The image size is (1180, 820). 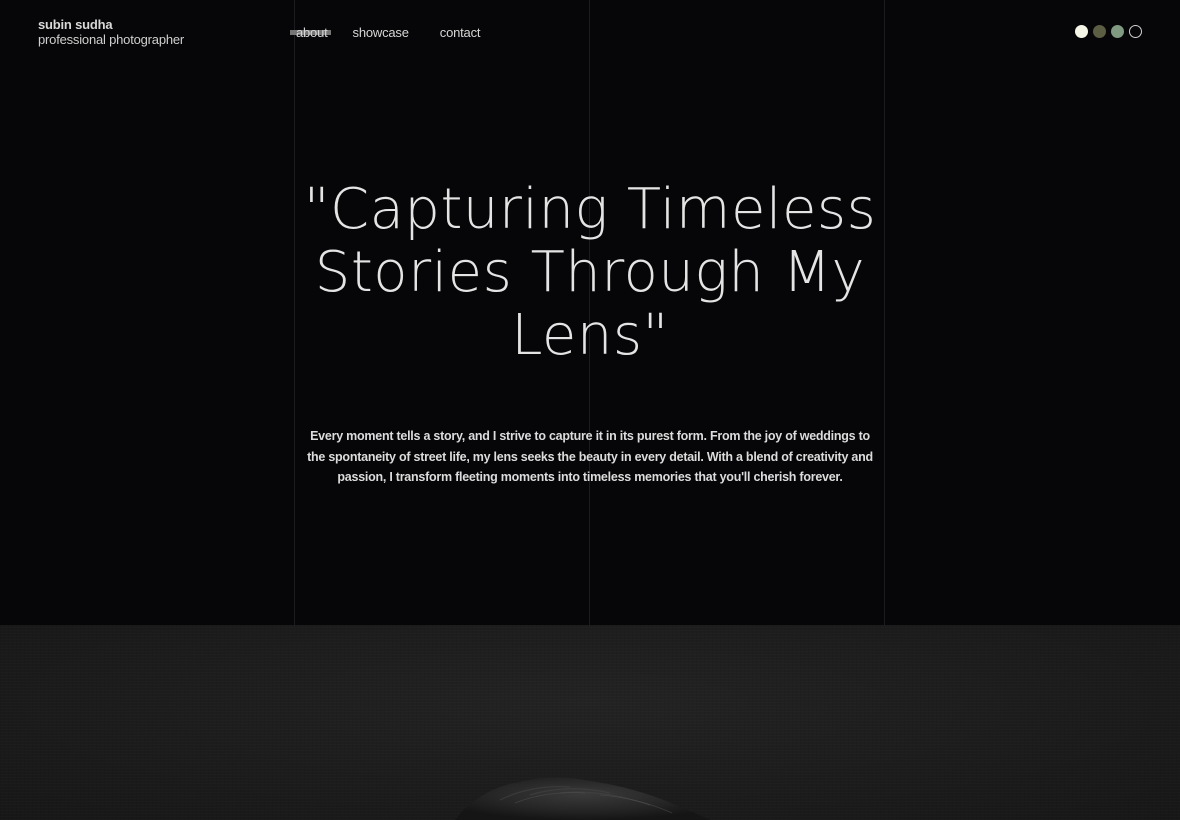 I want to click on theme-swatch-dark, so click(x=1135, y=31).